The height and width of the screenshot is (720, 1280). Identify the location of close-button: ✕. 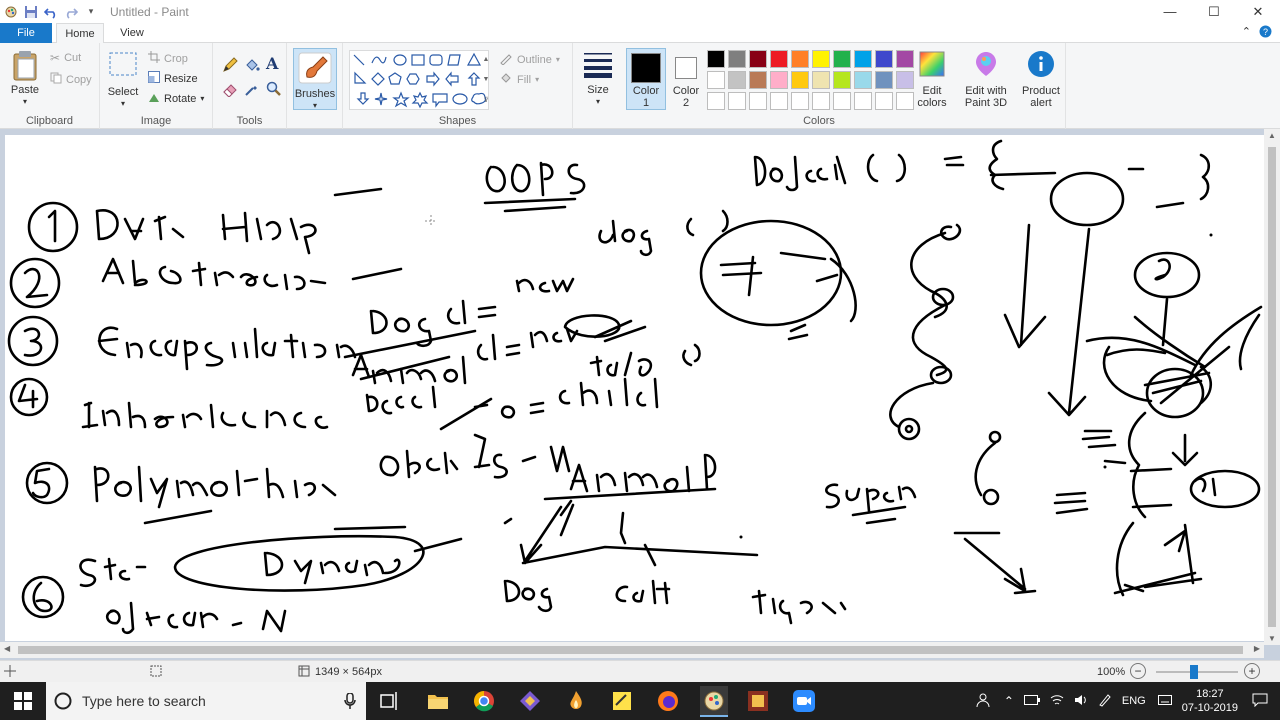
(1258, 11).